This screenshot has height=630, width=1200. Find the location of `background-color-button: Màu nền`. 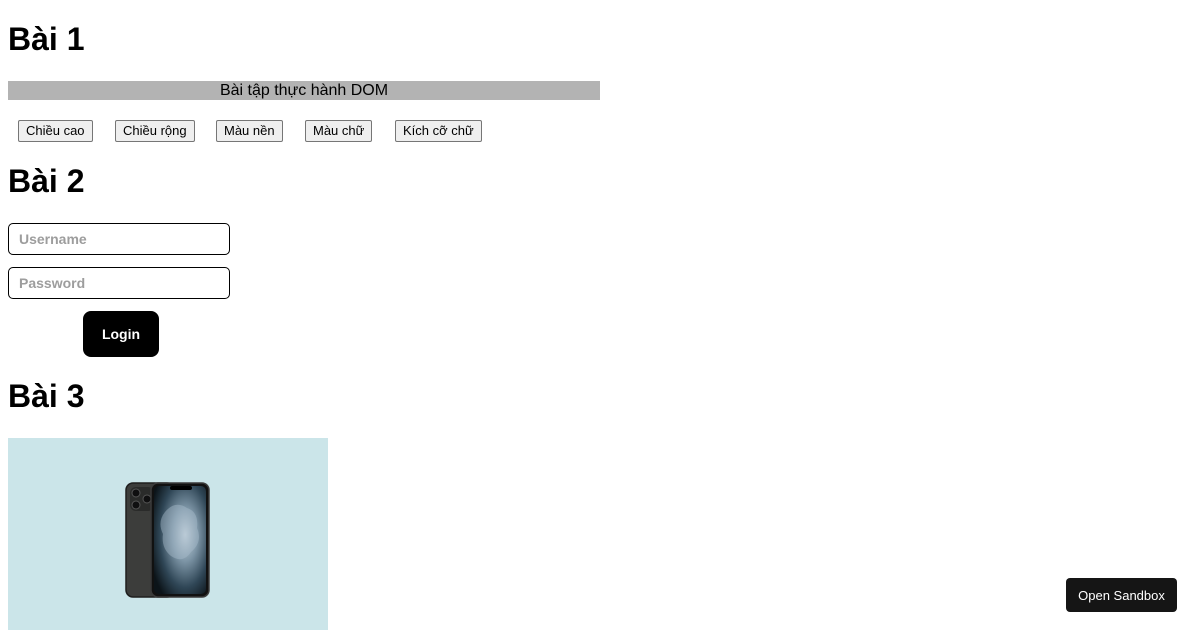

background-color-button: Màu nền is located at coordinates (249, 131).